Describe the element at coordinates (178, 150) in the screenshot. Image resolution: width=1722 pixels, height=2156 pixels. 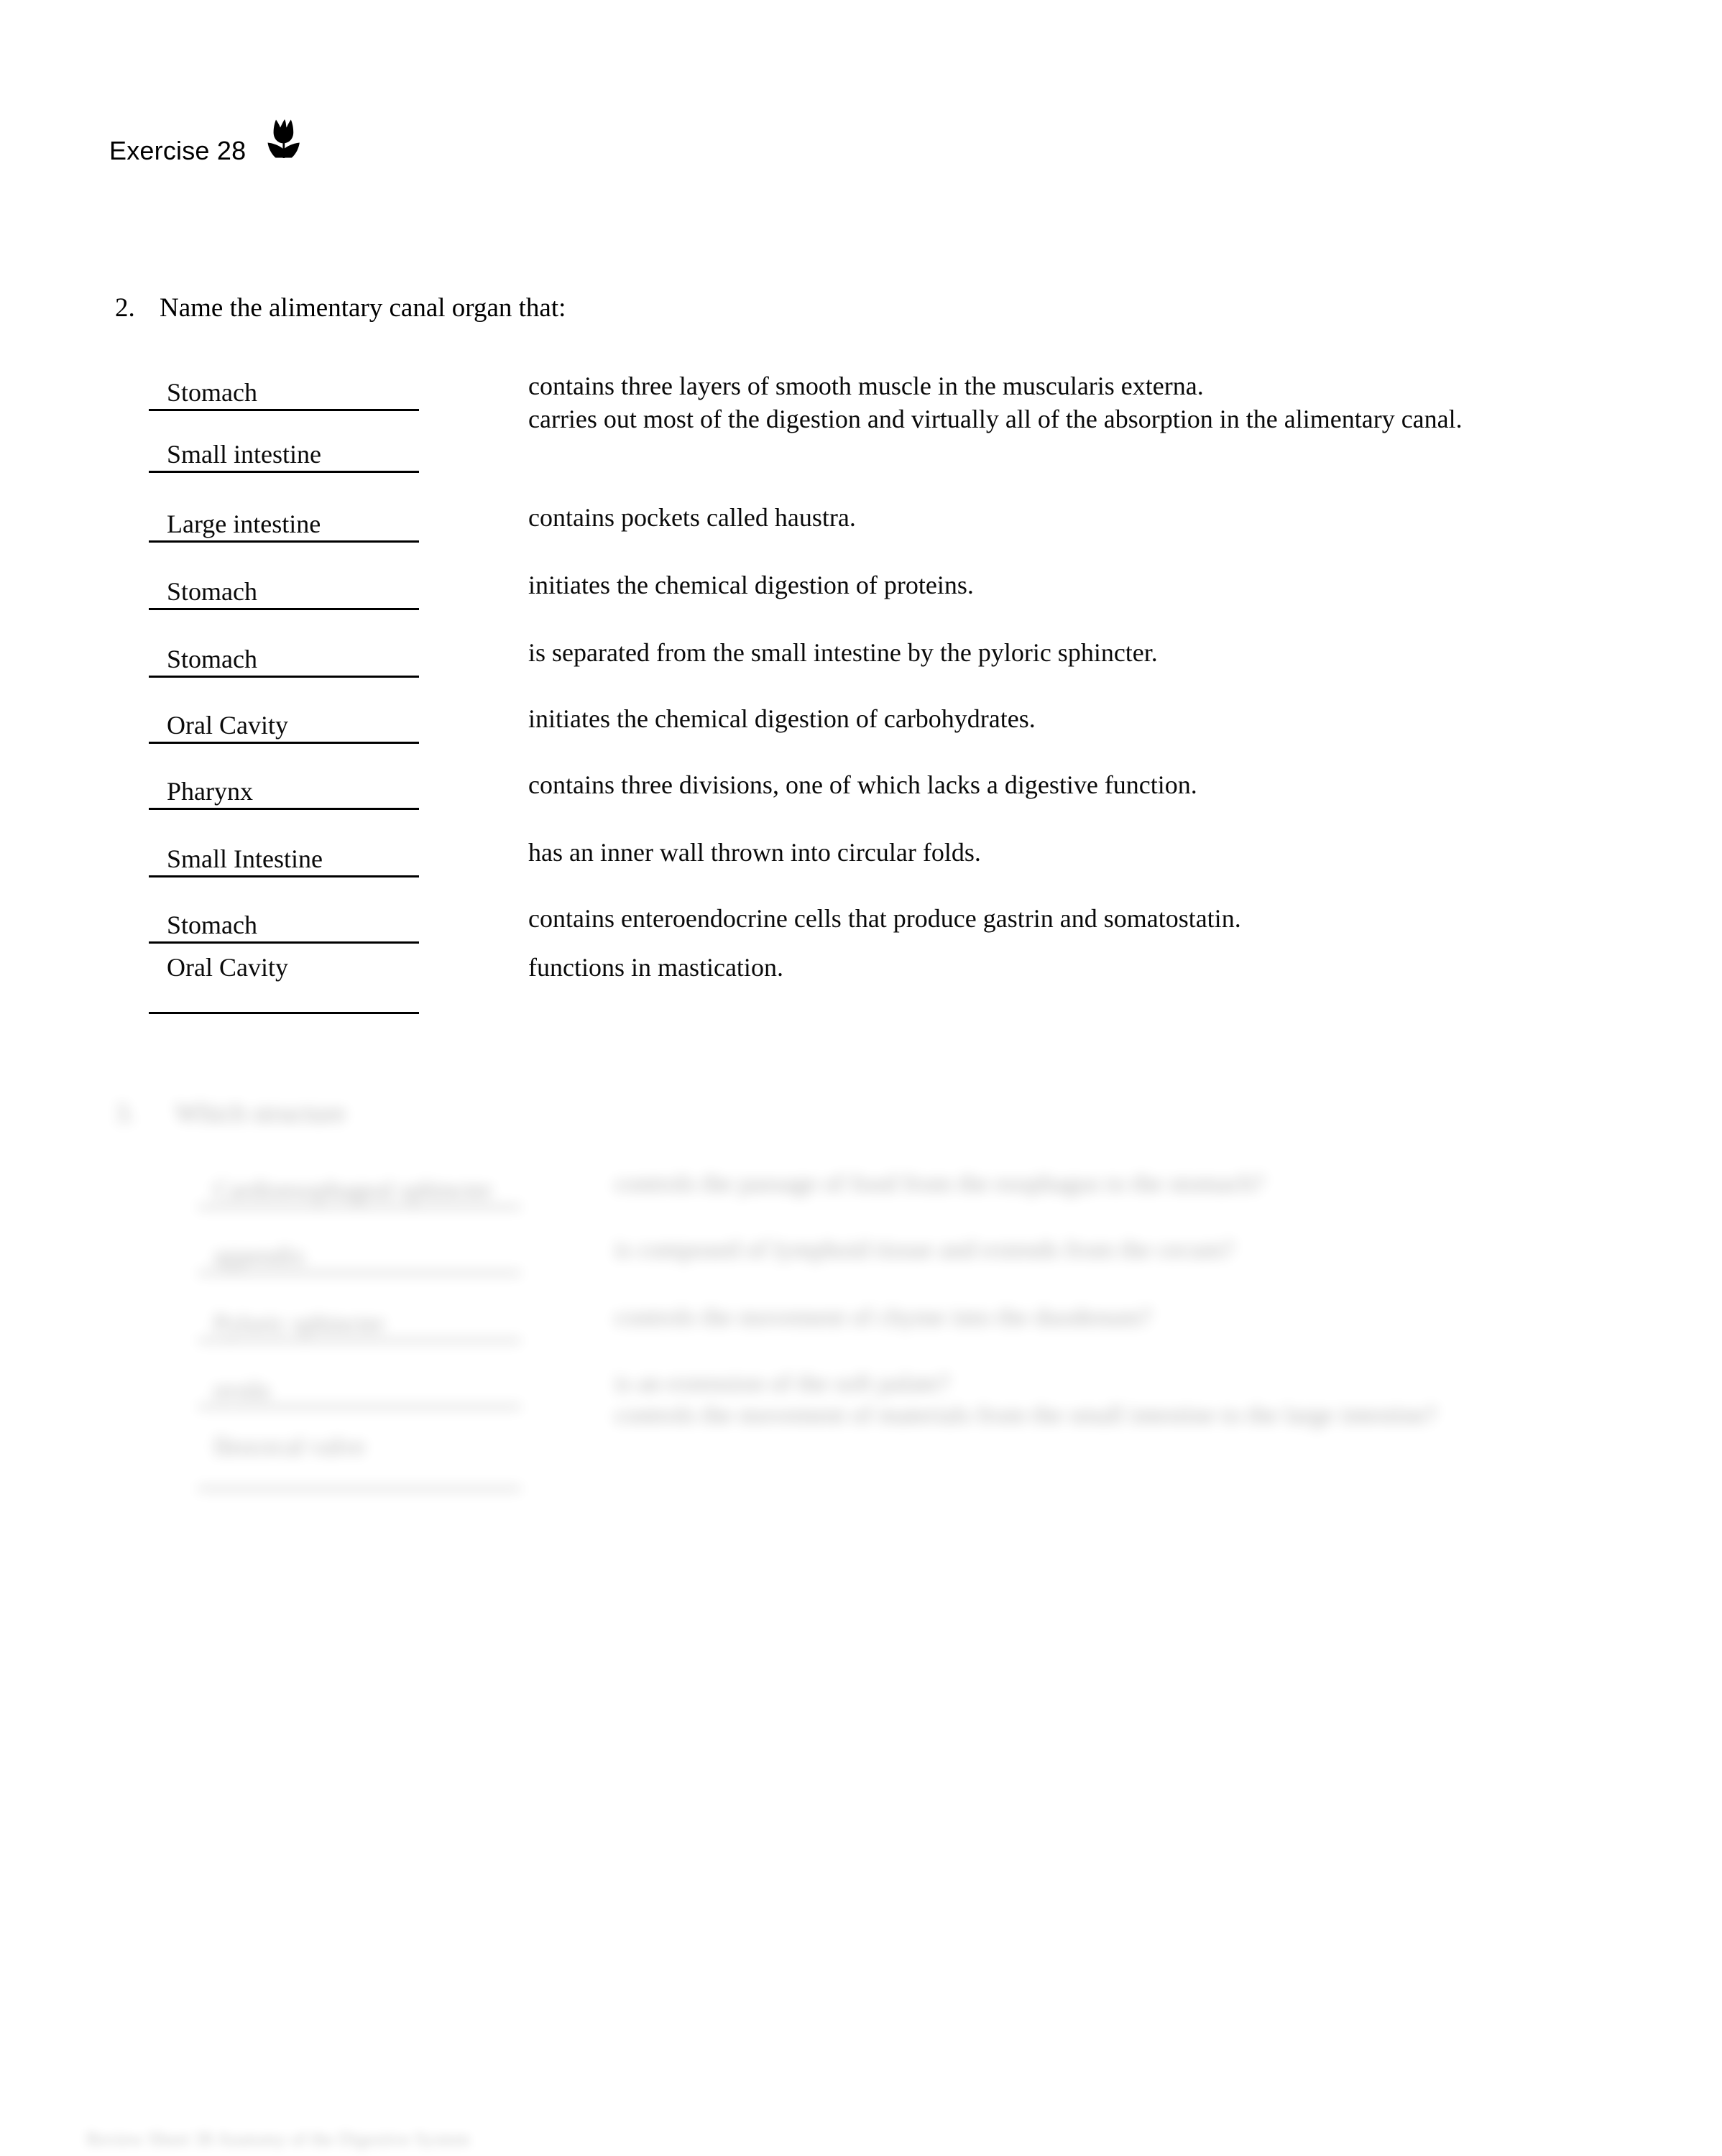
I see `page-title: Exercise 28` at that location.